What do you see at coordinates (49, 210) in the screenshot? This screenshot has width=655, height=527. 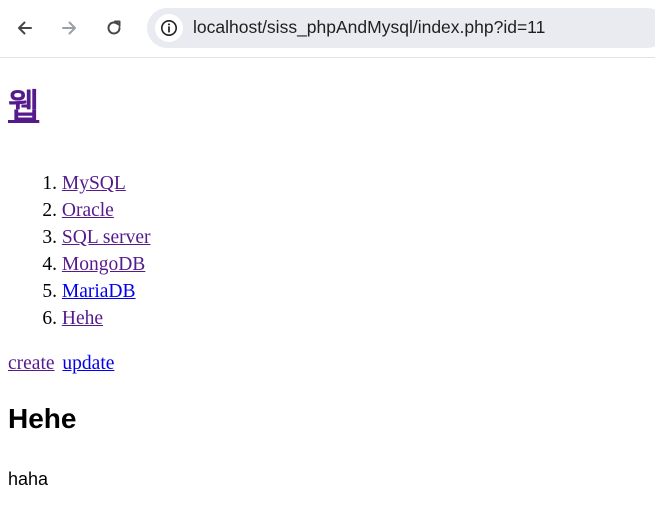 I see `list-number: 2.` at bounding box center [49, 210].